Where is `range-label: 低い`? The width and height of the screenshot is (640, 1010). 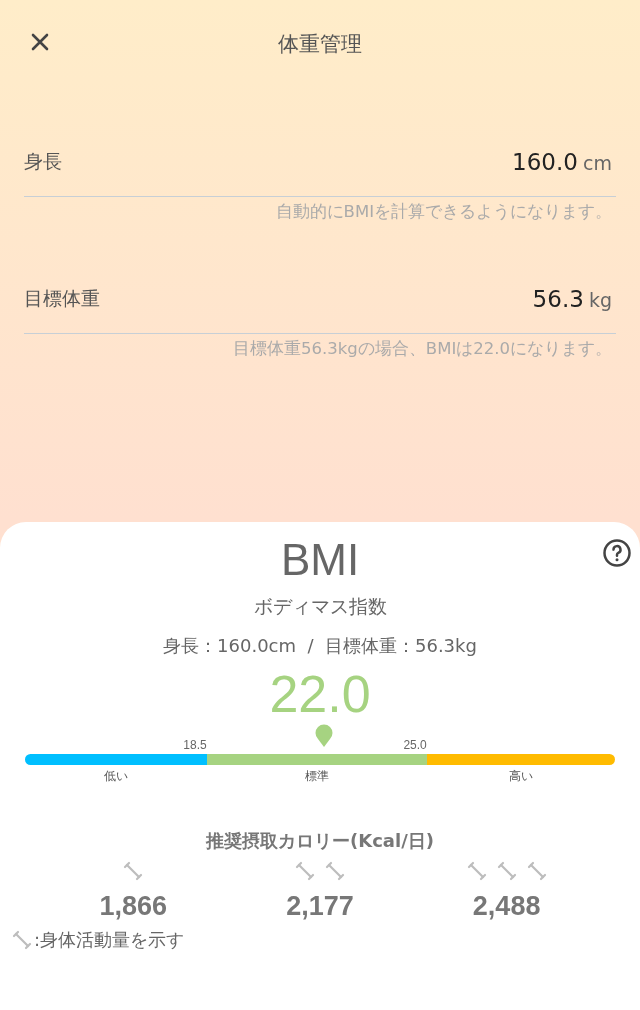
range-label: 低い is located at coordinates (115, 776).